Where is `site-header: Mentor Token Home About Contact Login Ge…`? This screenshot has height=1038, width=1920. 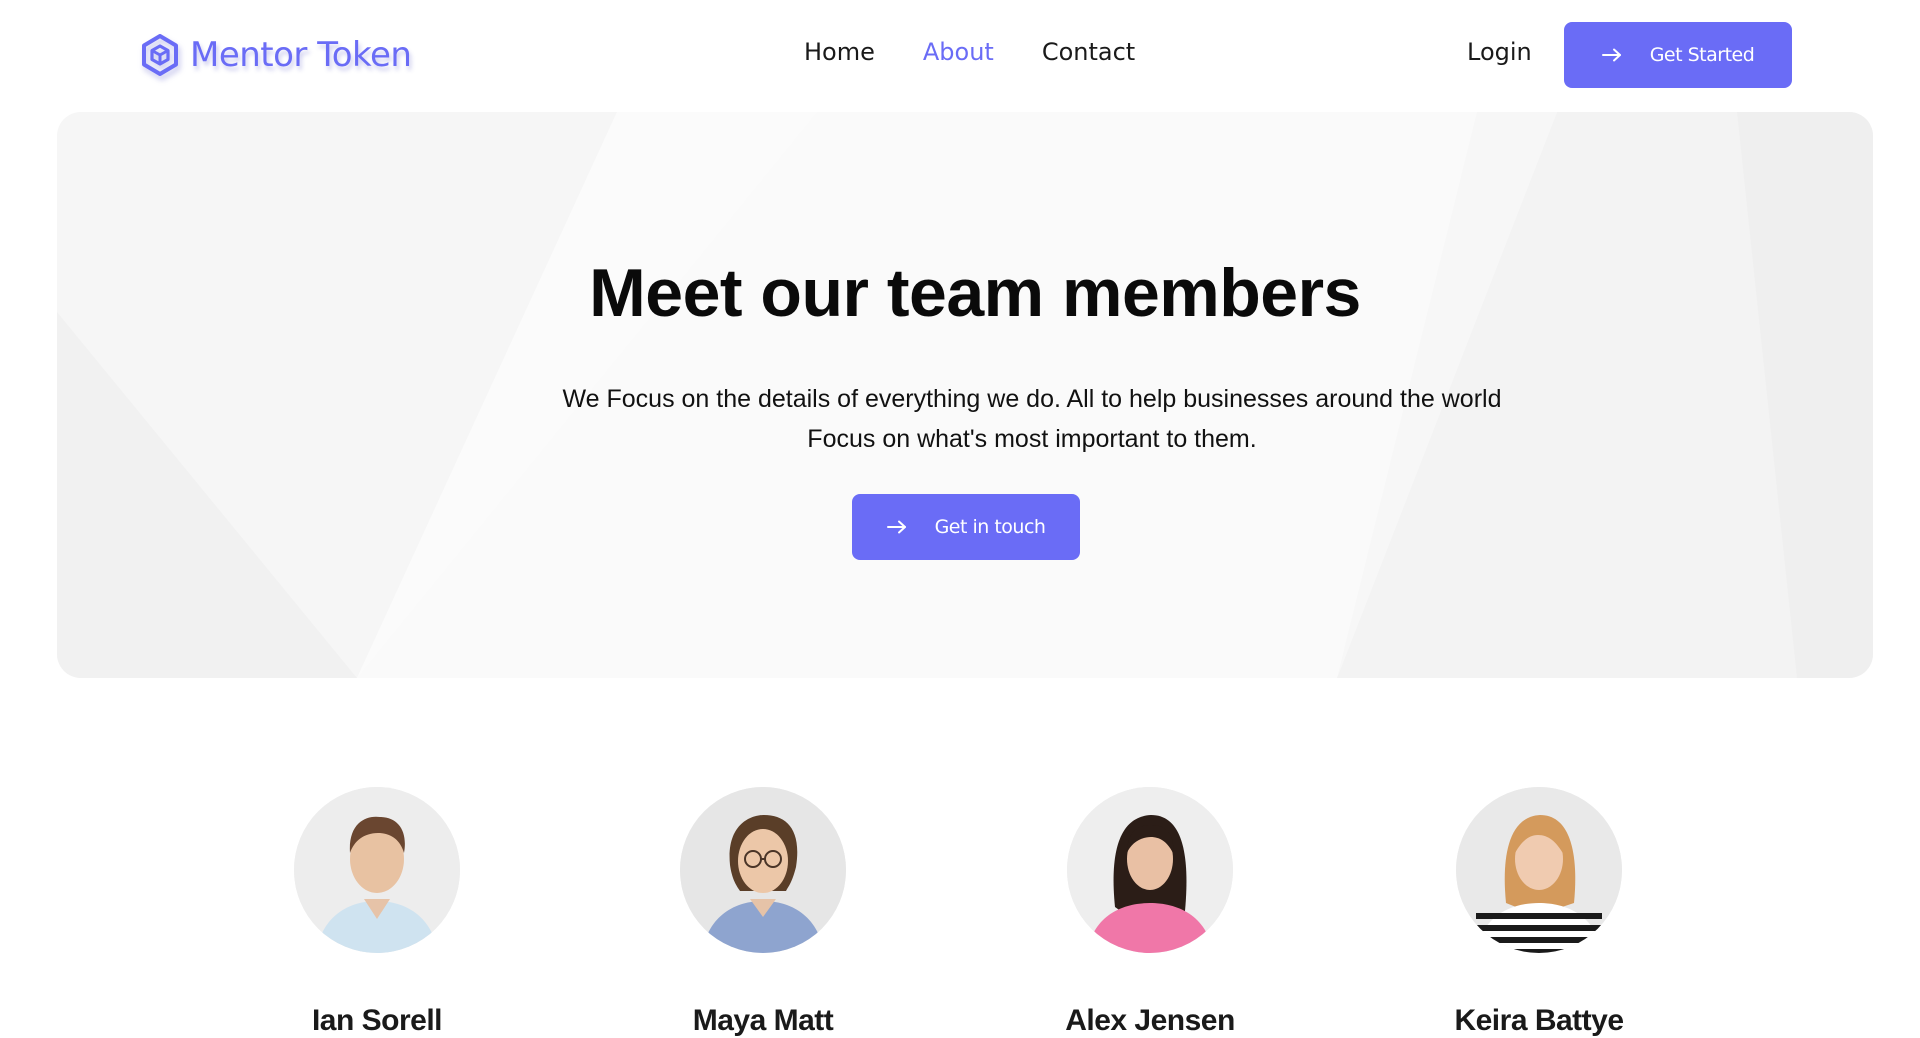
site-header: Mentor Token Home About Contact Login Ge… is located at coordinates (960, 56).